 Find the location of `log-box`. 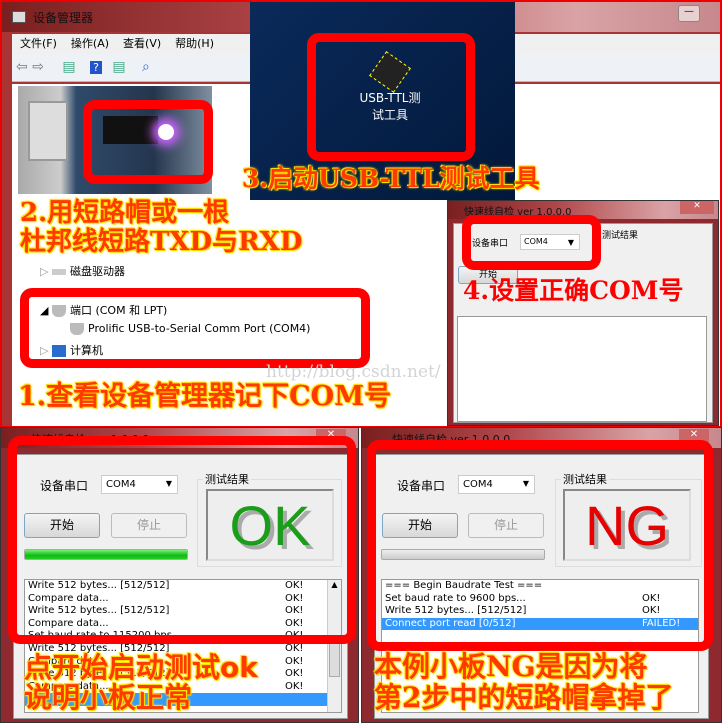

log-box is located at coordinates (582, 369).